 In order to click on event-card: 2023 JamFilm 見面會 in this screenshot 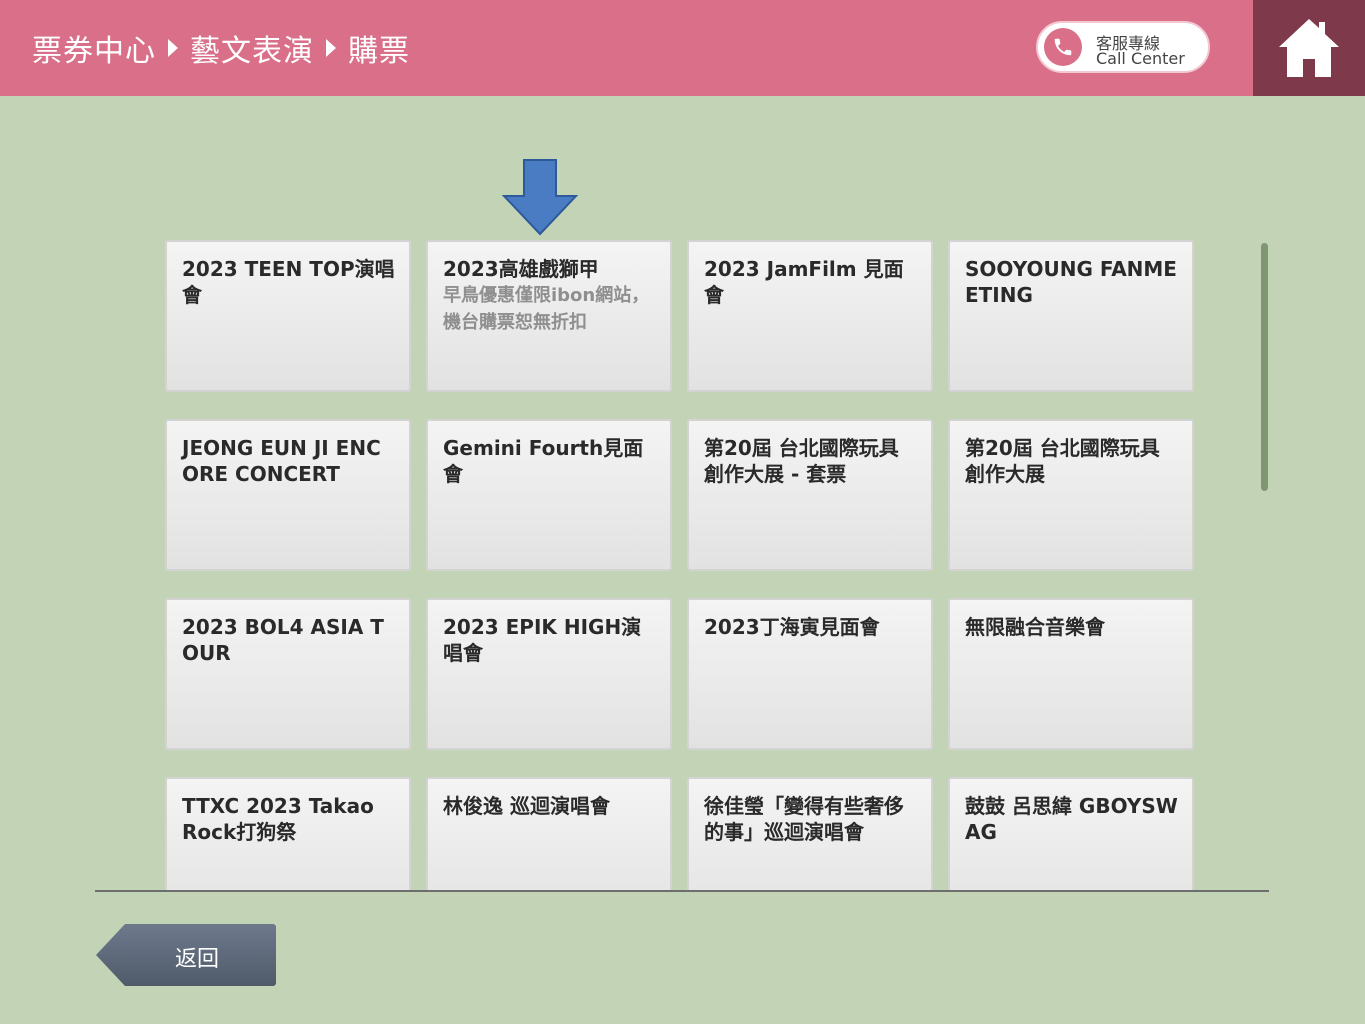, I will do `click(810, 316)`.